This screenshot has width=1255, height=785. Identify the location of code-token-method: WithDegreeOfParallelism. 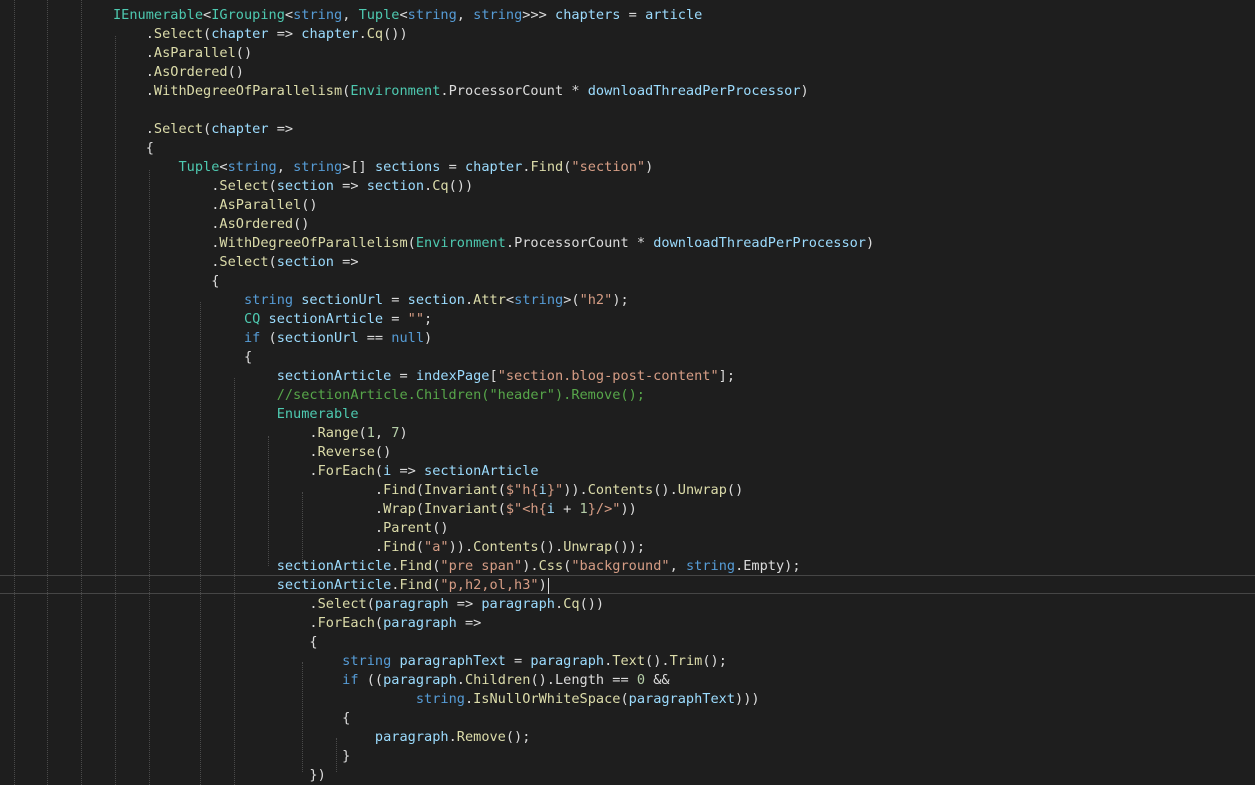
(313, 243).